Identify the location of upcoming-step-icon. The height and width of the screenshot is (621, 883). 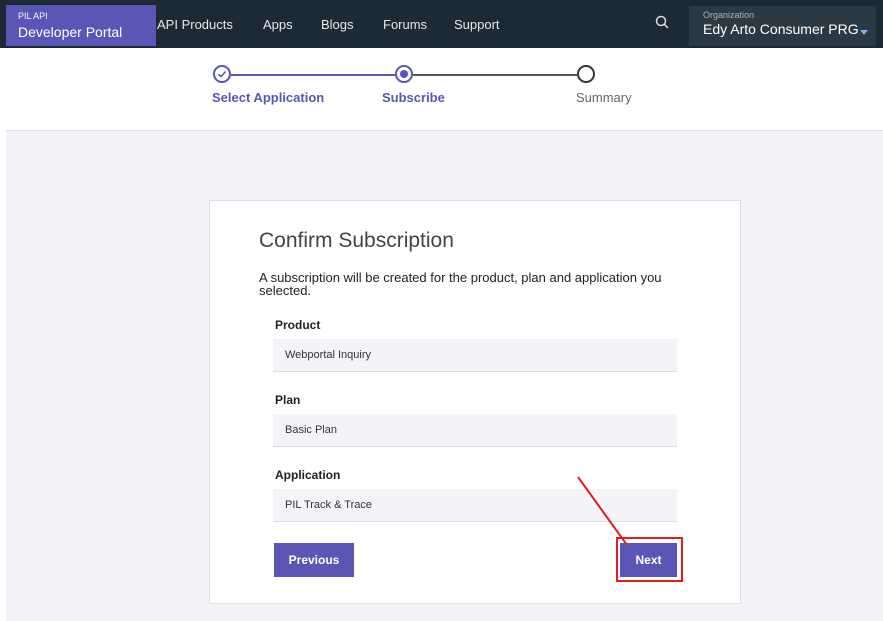
(586, 74).